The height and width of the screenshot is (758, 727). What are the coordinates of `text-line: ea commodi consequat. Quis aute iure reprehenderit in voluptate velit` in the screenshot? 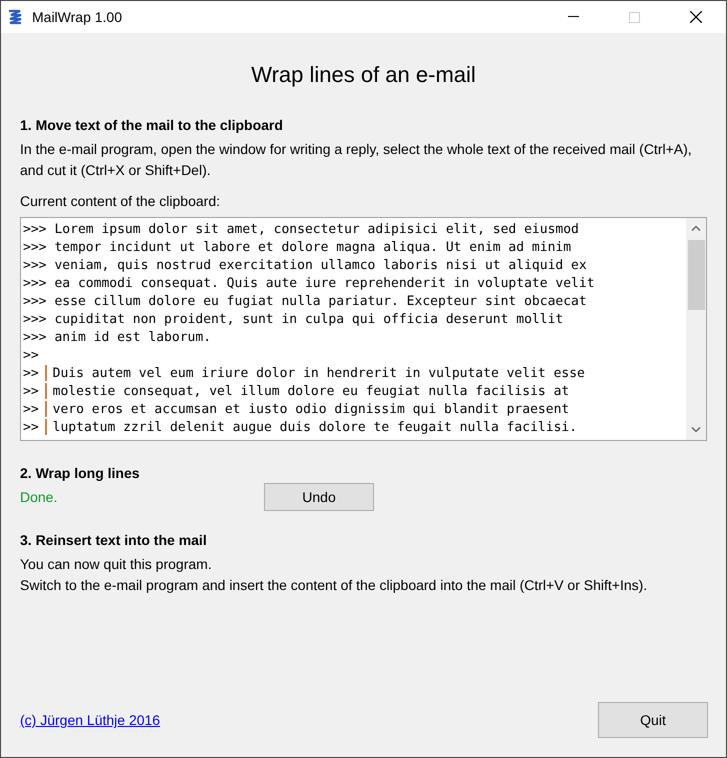 It's located at (324, 283).